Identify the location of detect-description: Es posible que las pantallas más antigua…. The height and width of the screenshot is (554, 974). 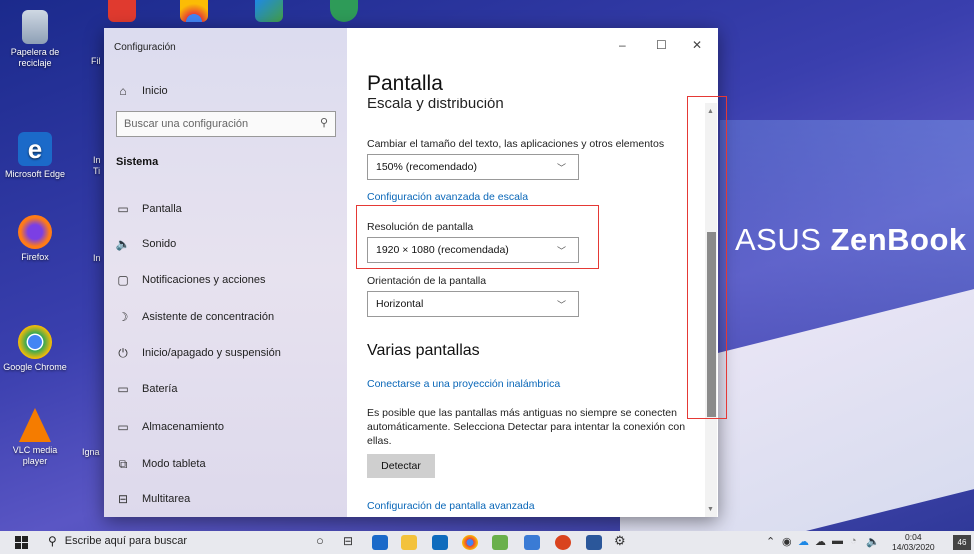
(526, 427).